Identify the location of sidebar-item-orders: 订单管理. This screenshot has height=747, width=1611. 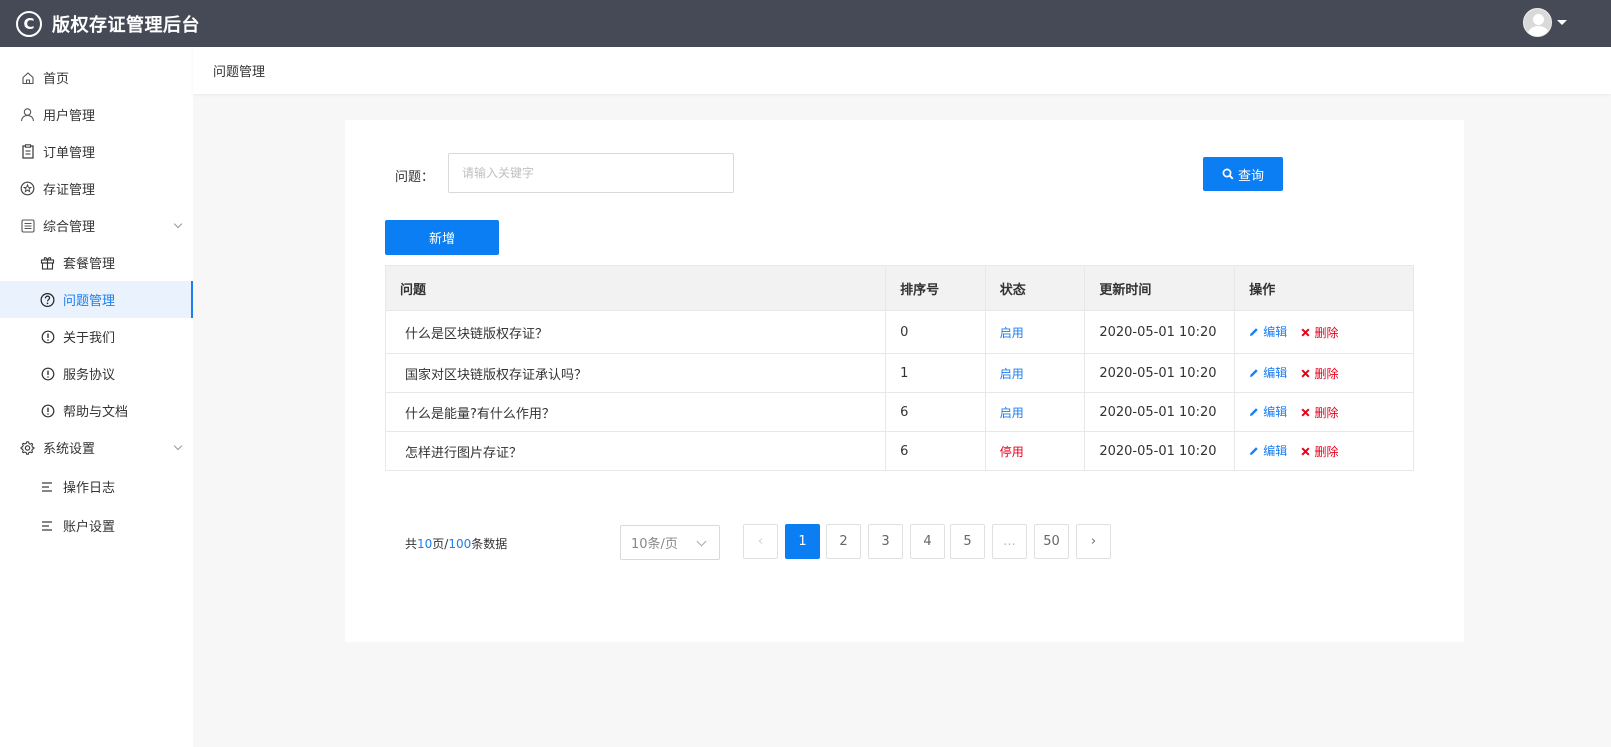
(96, 151).